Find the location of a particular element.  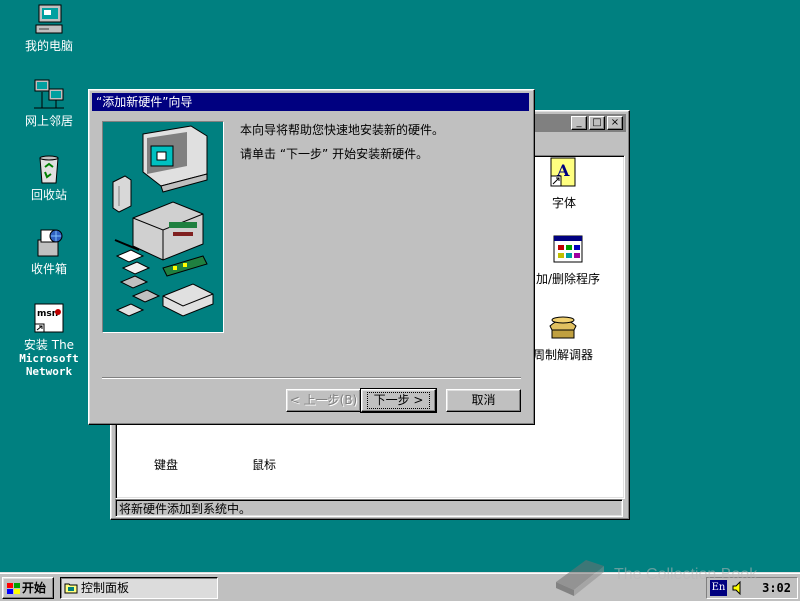

minimize-button: _ is located at coordinates (579, 123).